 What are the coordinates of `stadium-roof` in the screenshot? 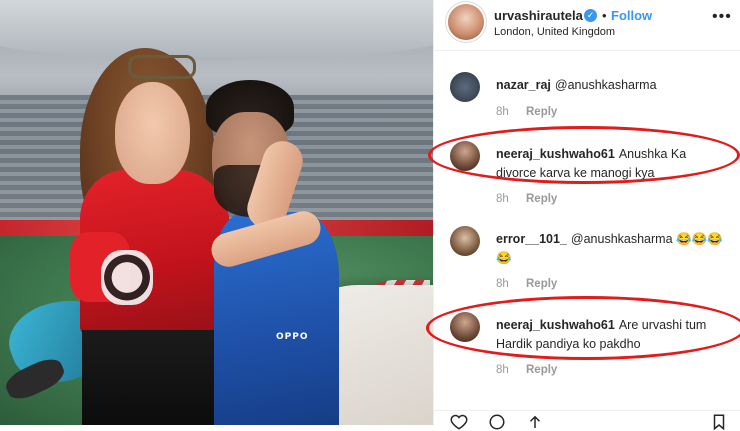 It's located at (216, 30).